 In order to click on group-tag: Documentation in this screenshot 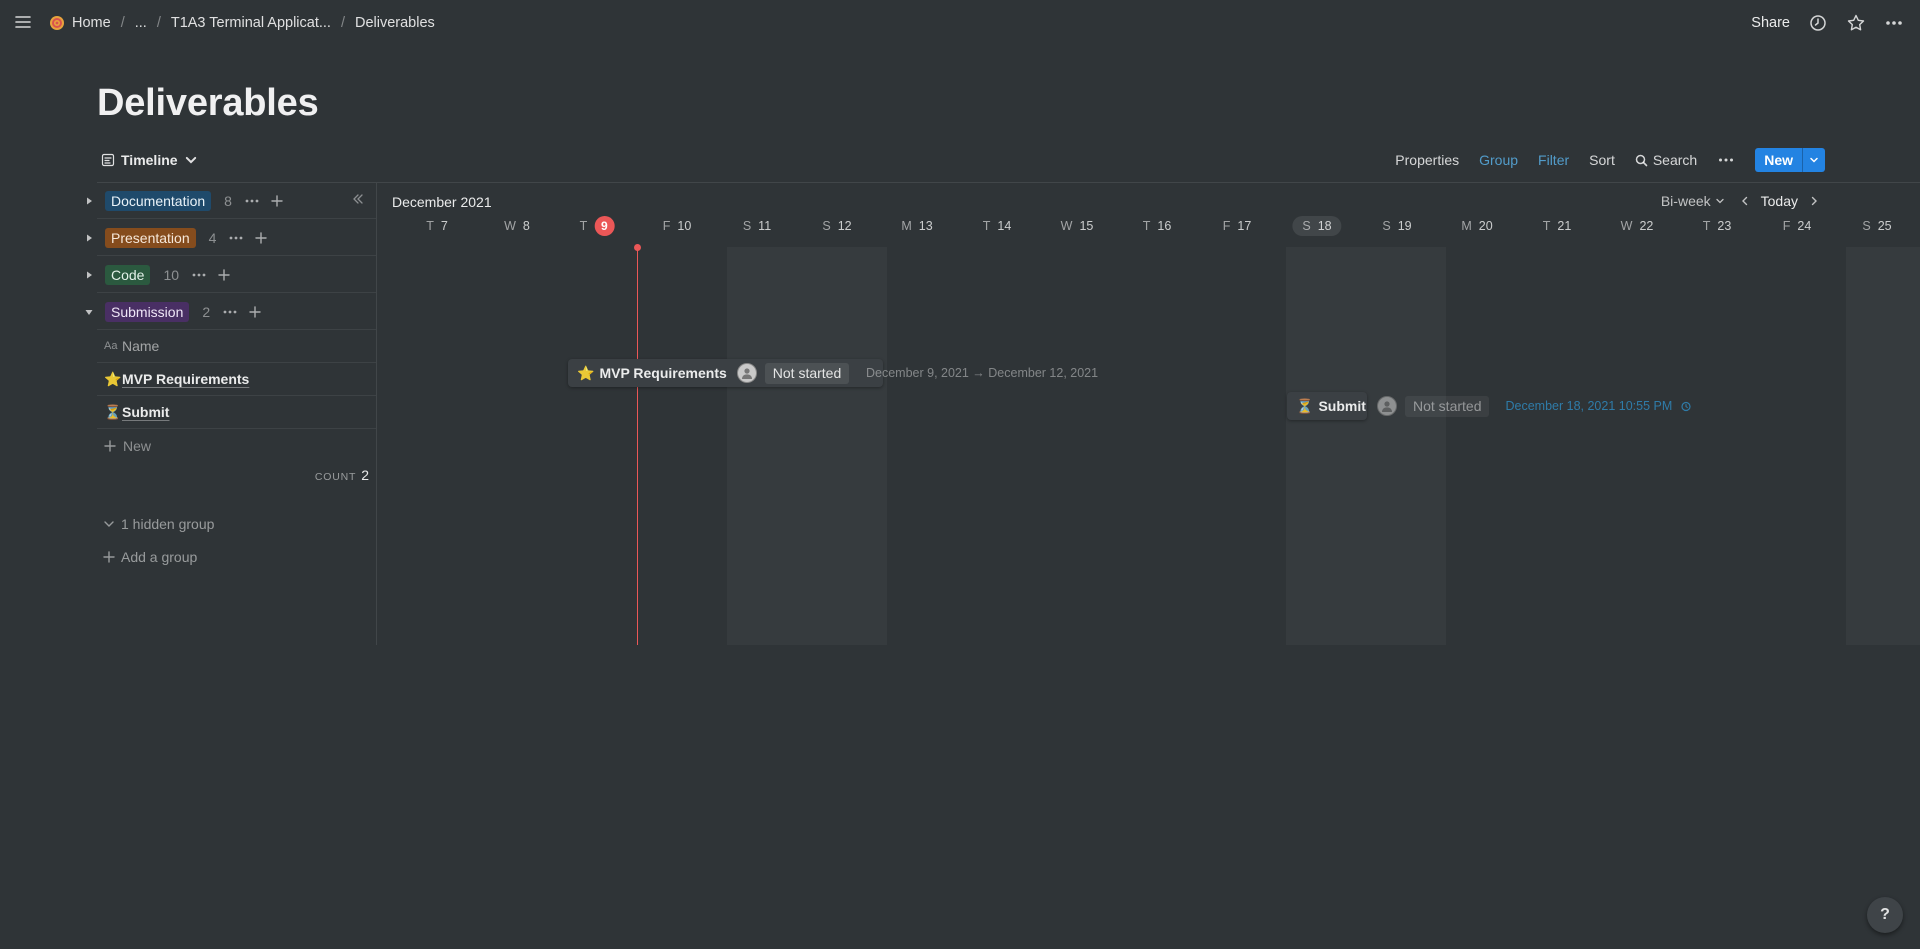, I will do `click(158, 200)`.